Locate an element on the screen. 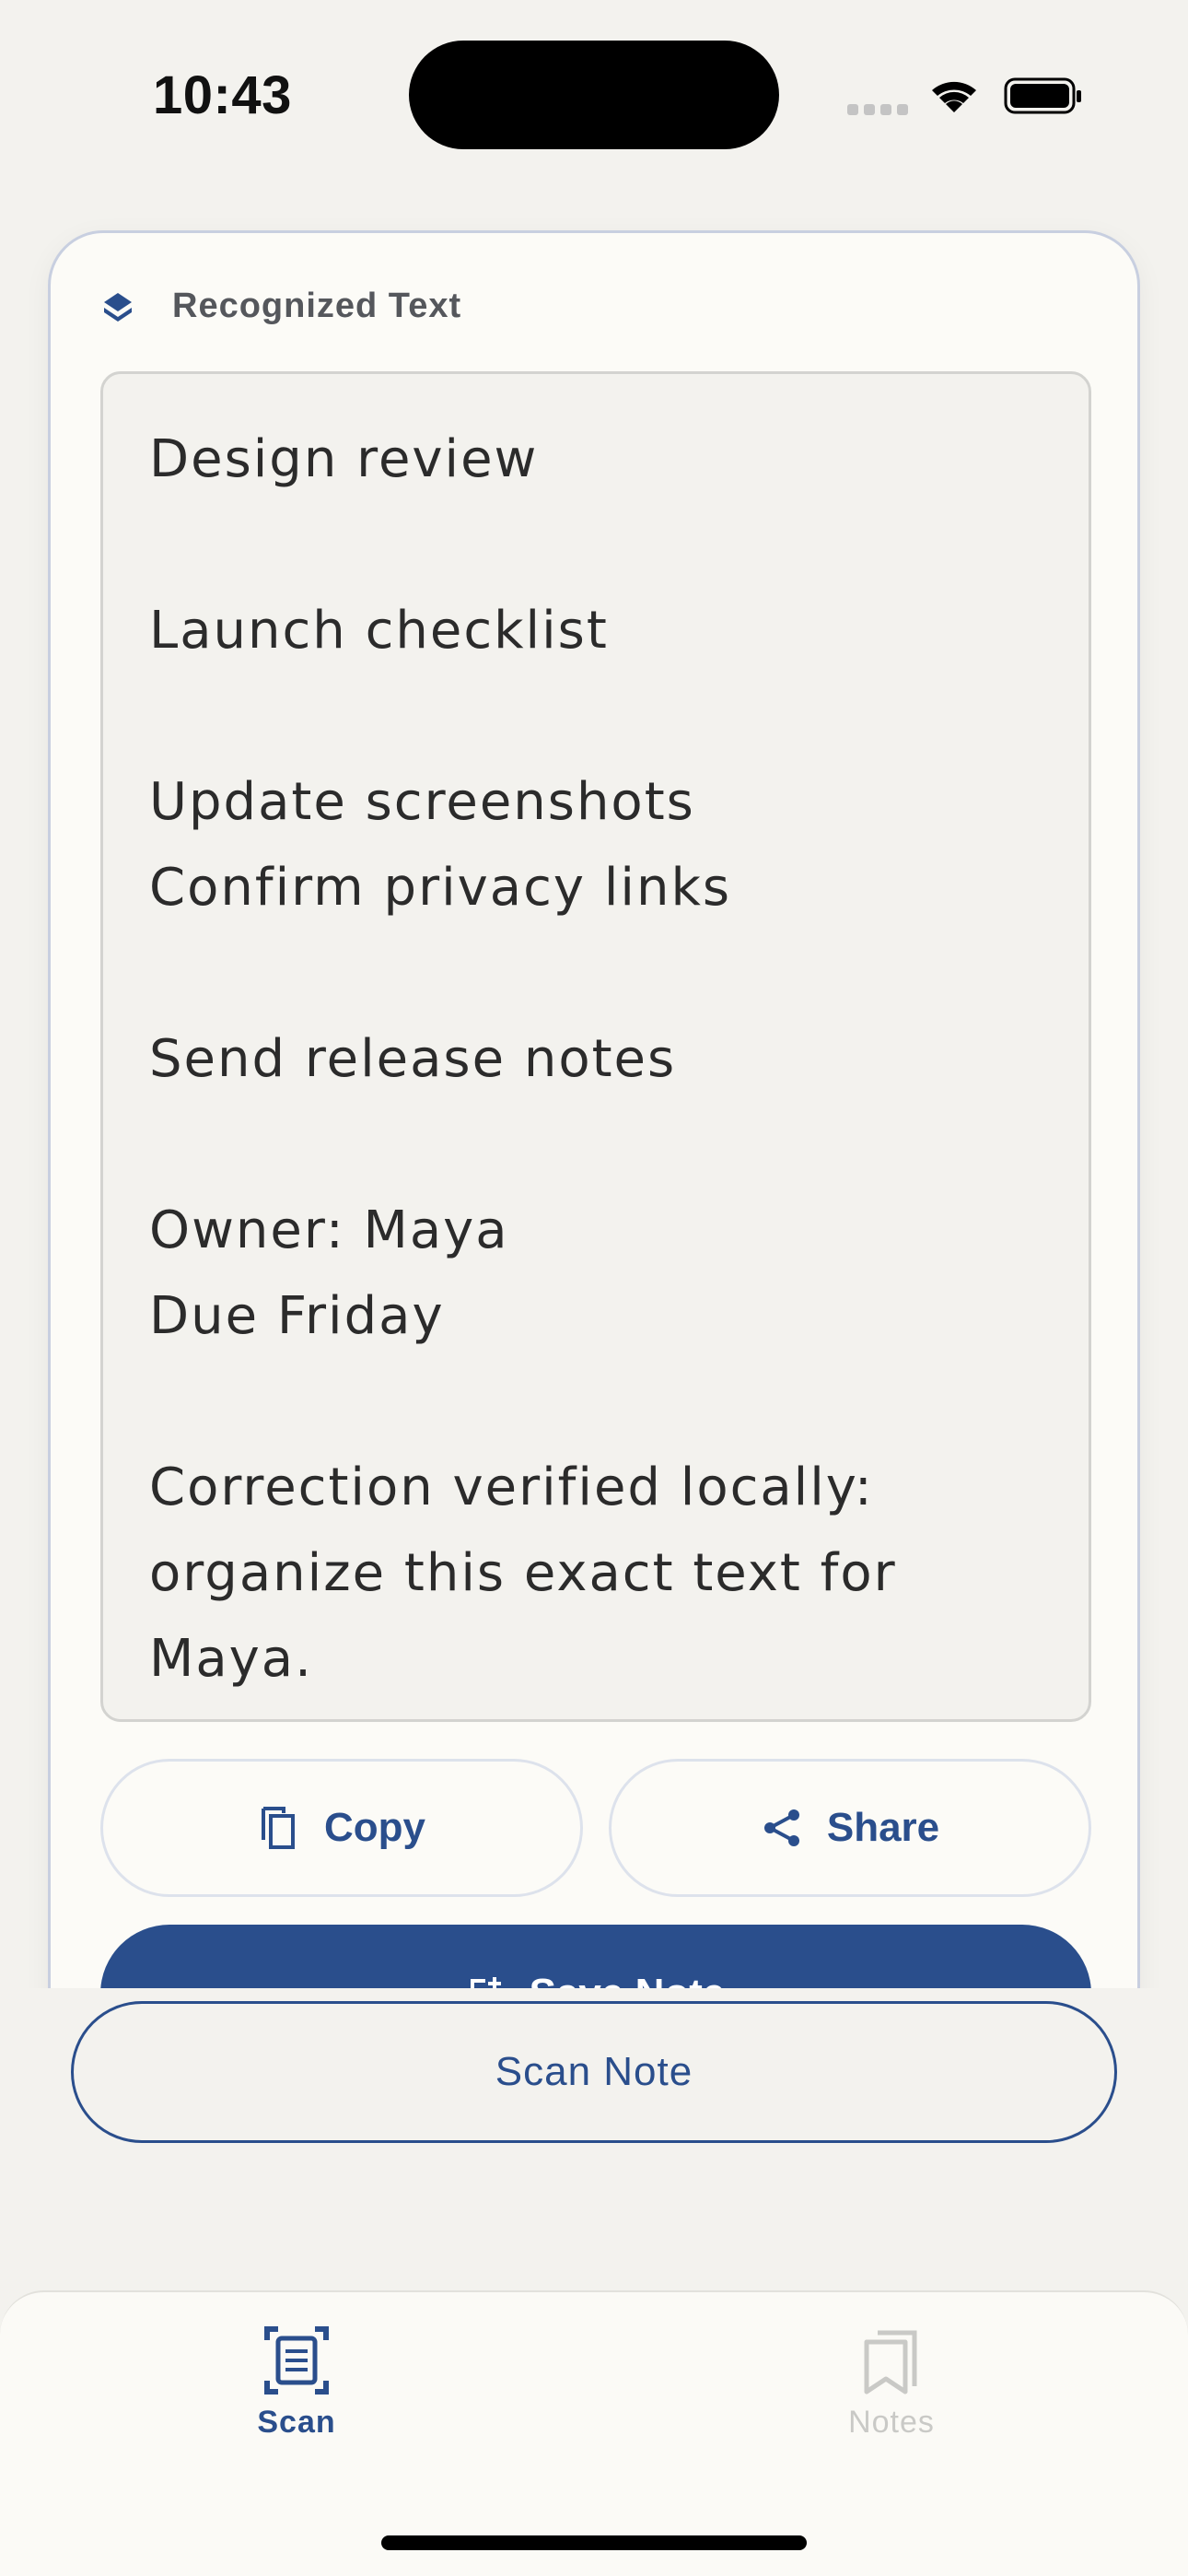  tab-scan: Scan is located at coordinates (296, 2383).